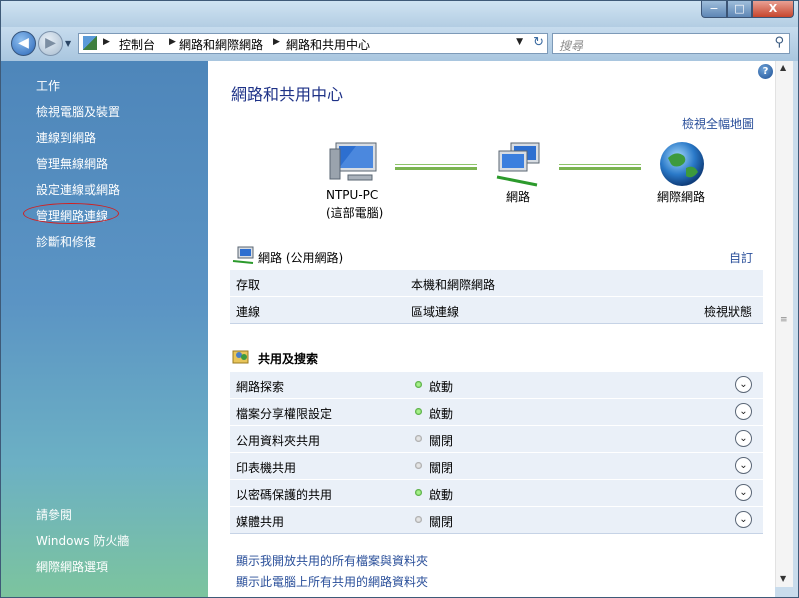 The image size is (799, 598). I want to click on address-bar: ▶ 控制台 ▶ 網路和網際網路 ▶ 網路和共用中心 ▼ ↻, so click(313, 43).